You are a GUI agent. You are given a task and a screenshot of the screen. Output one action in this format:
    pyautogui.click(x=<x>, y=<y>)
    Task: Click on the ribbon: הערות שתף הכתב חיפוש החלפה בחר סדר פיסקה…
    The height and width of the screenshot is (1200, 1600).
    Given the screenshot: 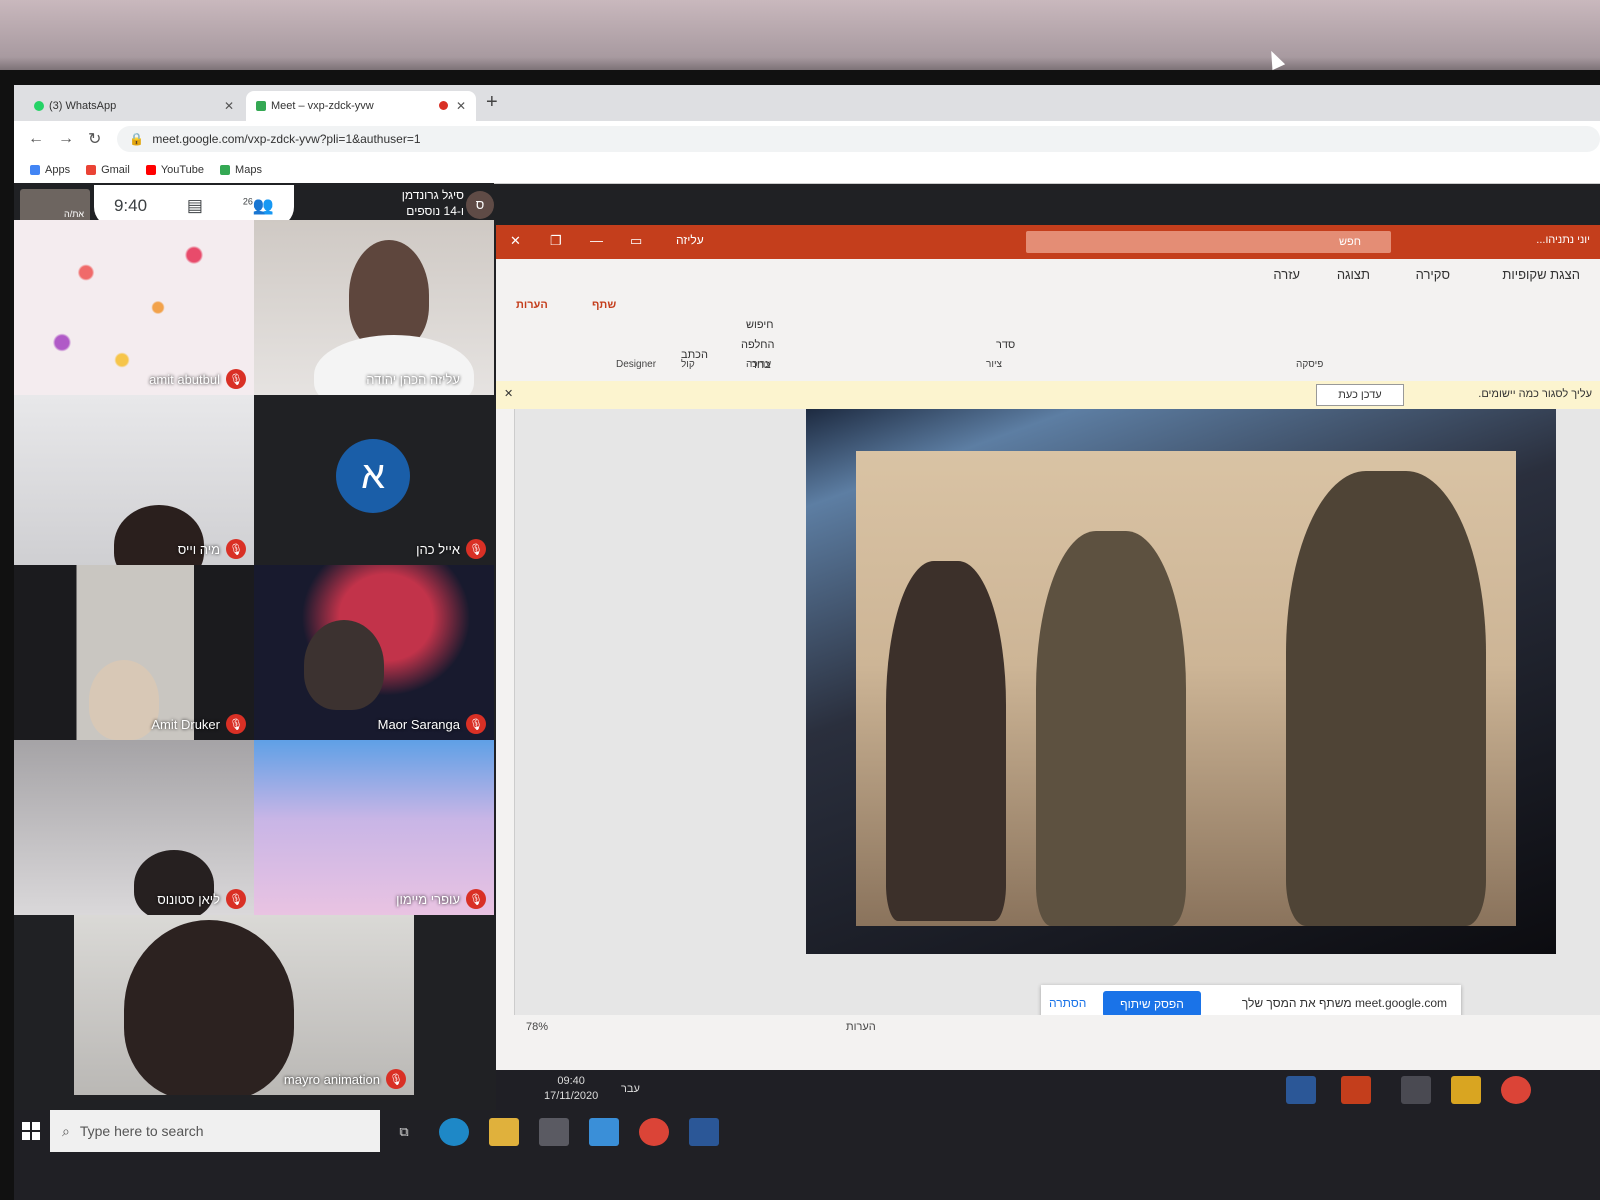 What is the action you would take?
    pyautogui.click(x=1048, y=335)
    